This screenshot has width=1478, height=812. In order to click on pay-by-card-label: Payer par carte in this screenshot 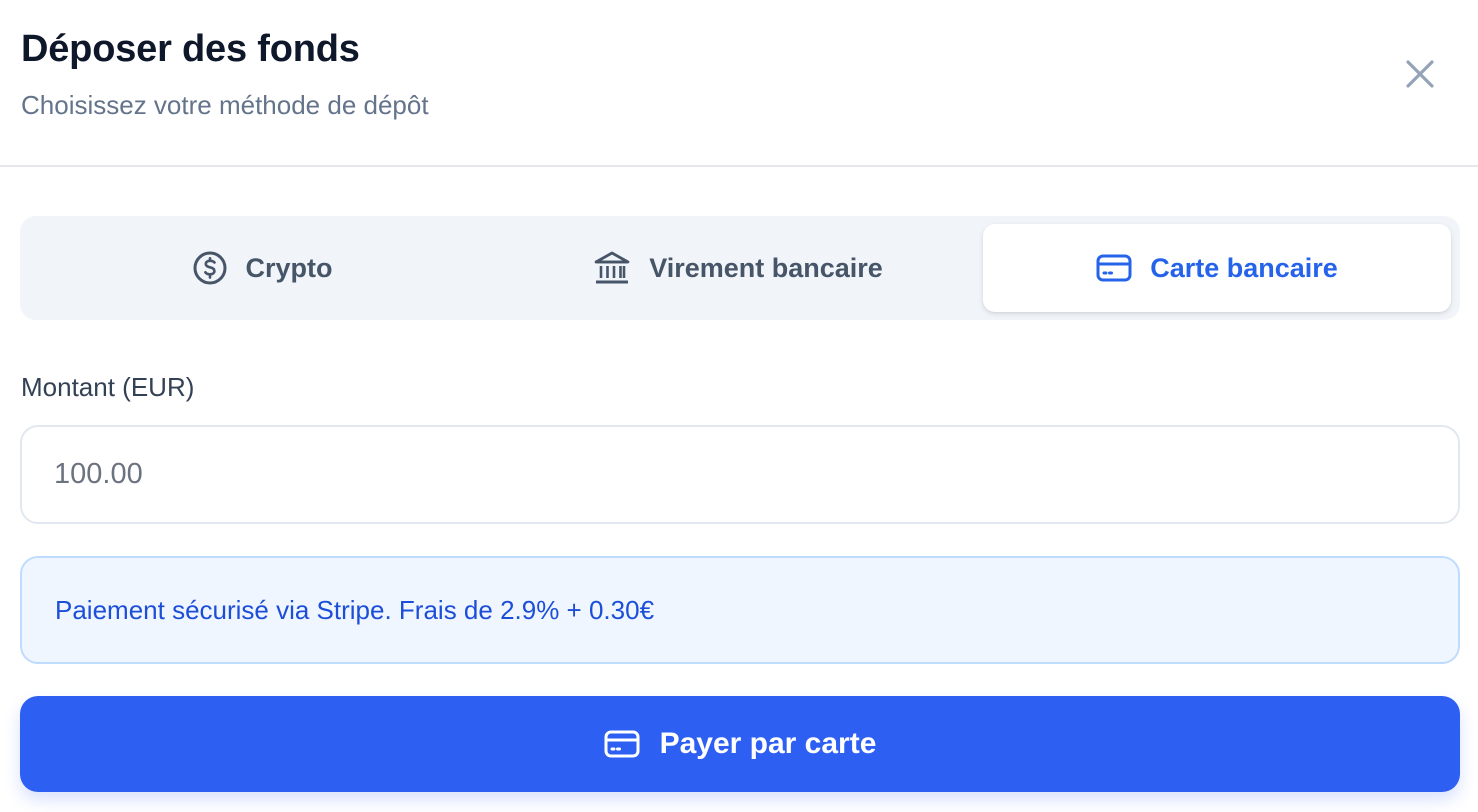, I will do `click(768, 743)`.